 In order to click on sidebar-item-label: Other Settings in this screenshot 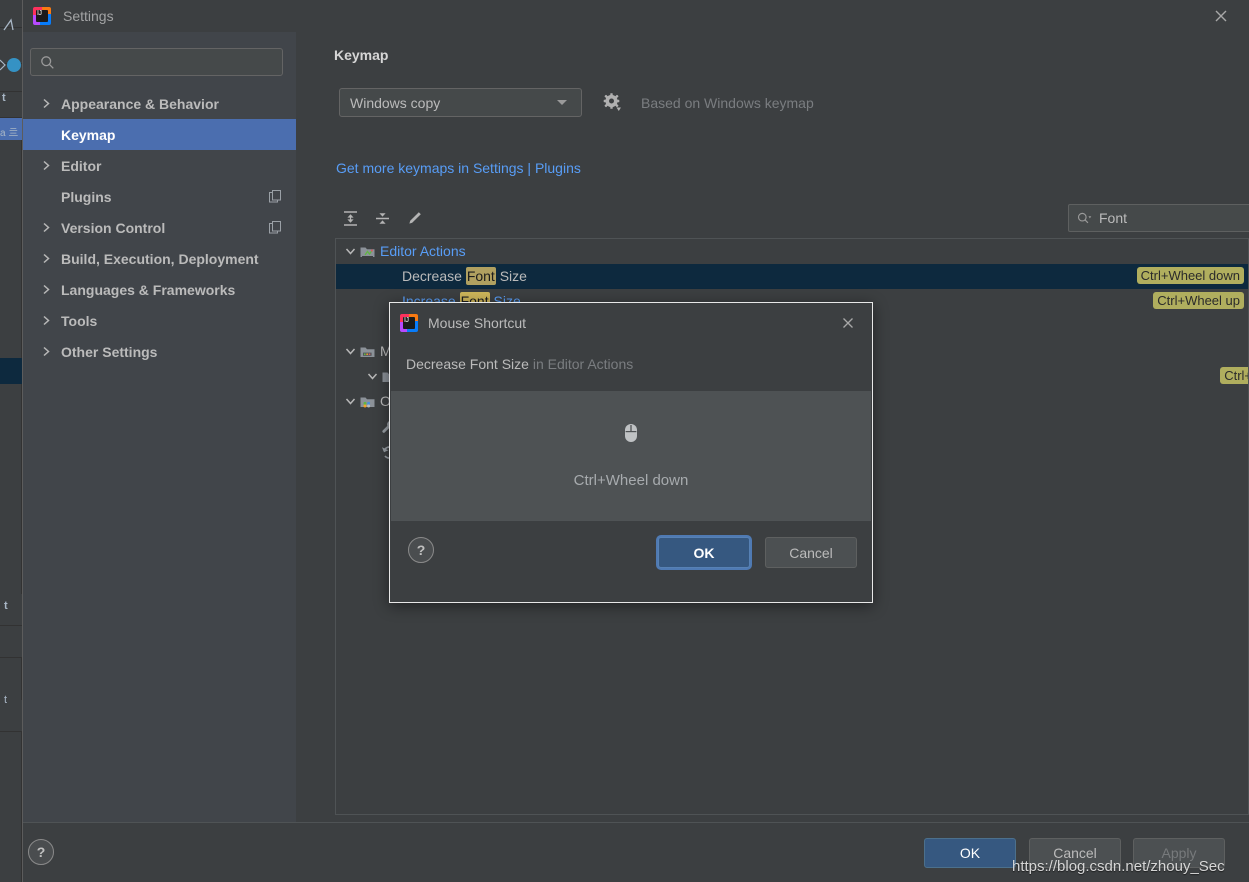, I will do `click(109, 351)`.